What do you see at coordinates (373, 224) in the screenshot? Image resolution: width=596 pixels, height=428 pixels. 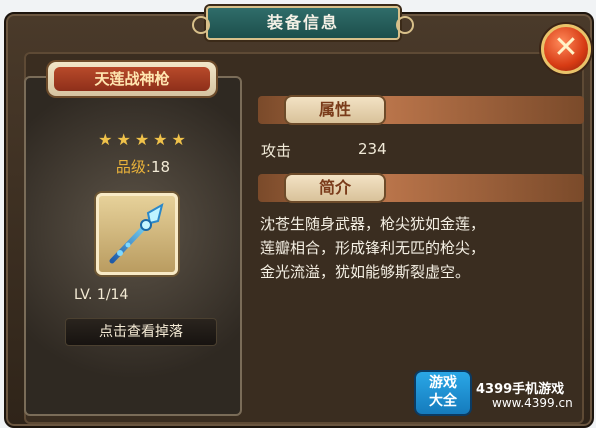 I see `description-line: 沈苍生随身武器，枪尖犹如金莲，` at bounding box center [373, 224].